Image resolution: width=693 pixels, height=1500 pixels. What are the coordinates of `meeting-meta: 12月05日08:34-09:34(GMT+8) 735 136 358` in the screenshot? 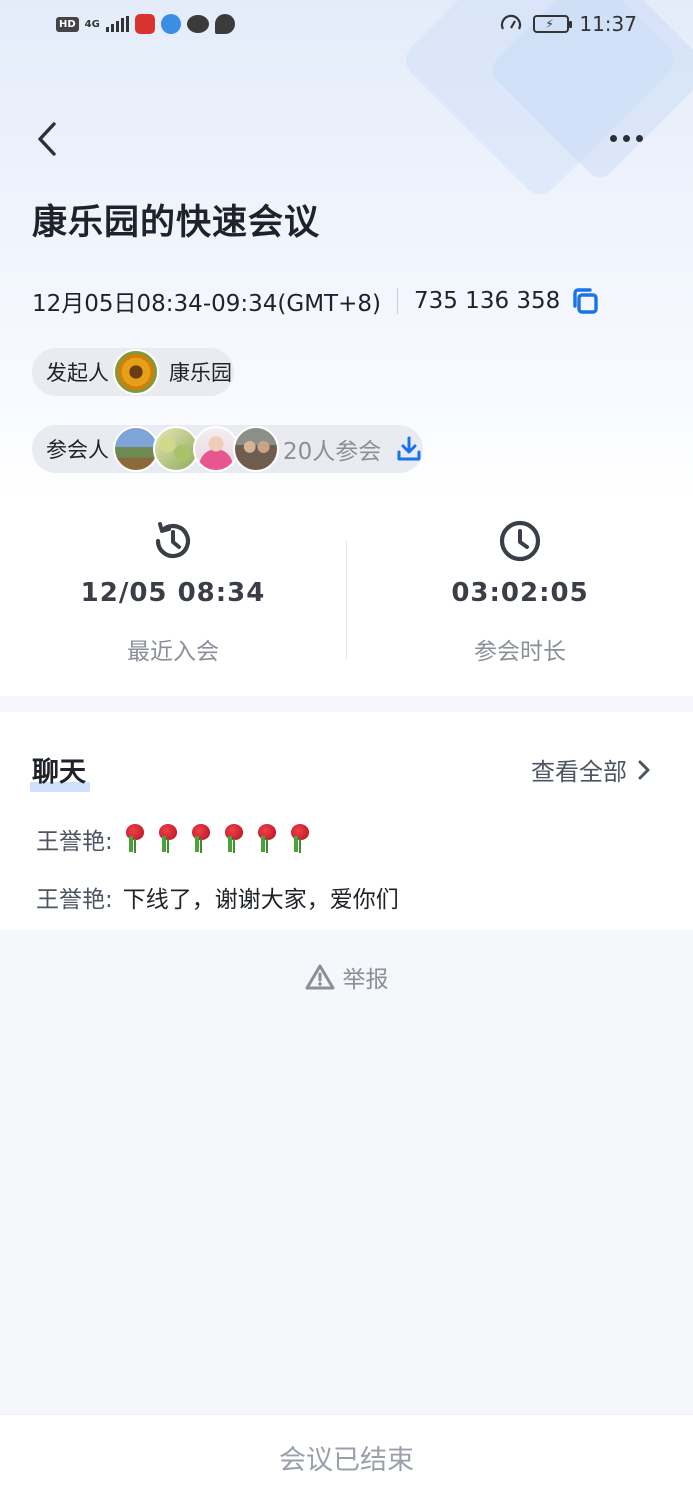 It's located at (316, 301).